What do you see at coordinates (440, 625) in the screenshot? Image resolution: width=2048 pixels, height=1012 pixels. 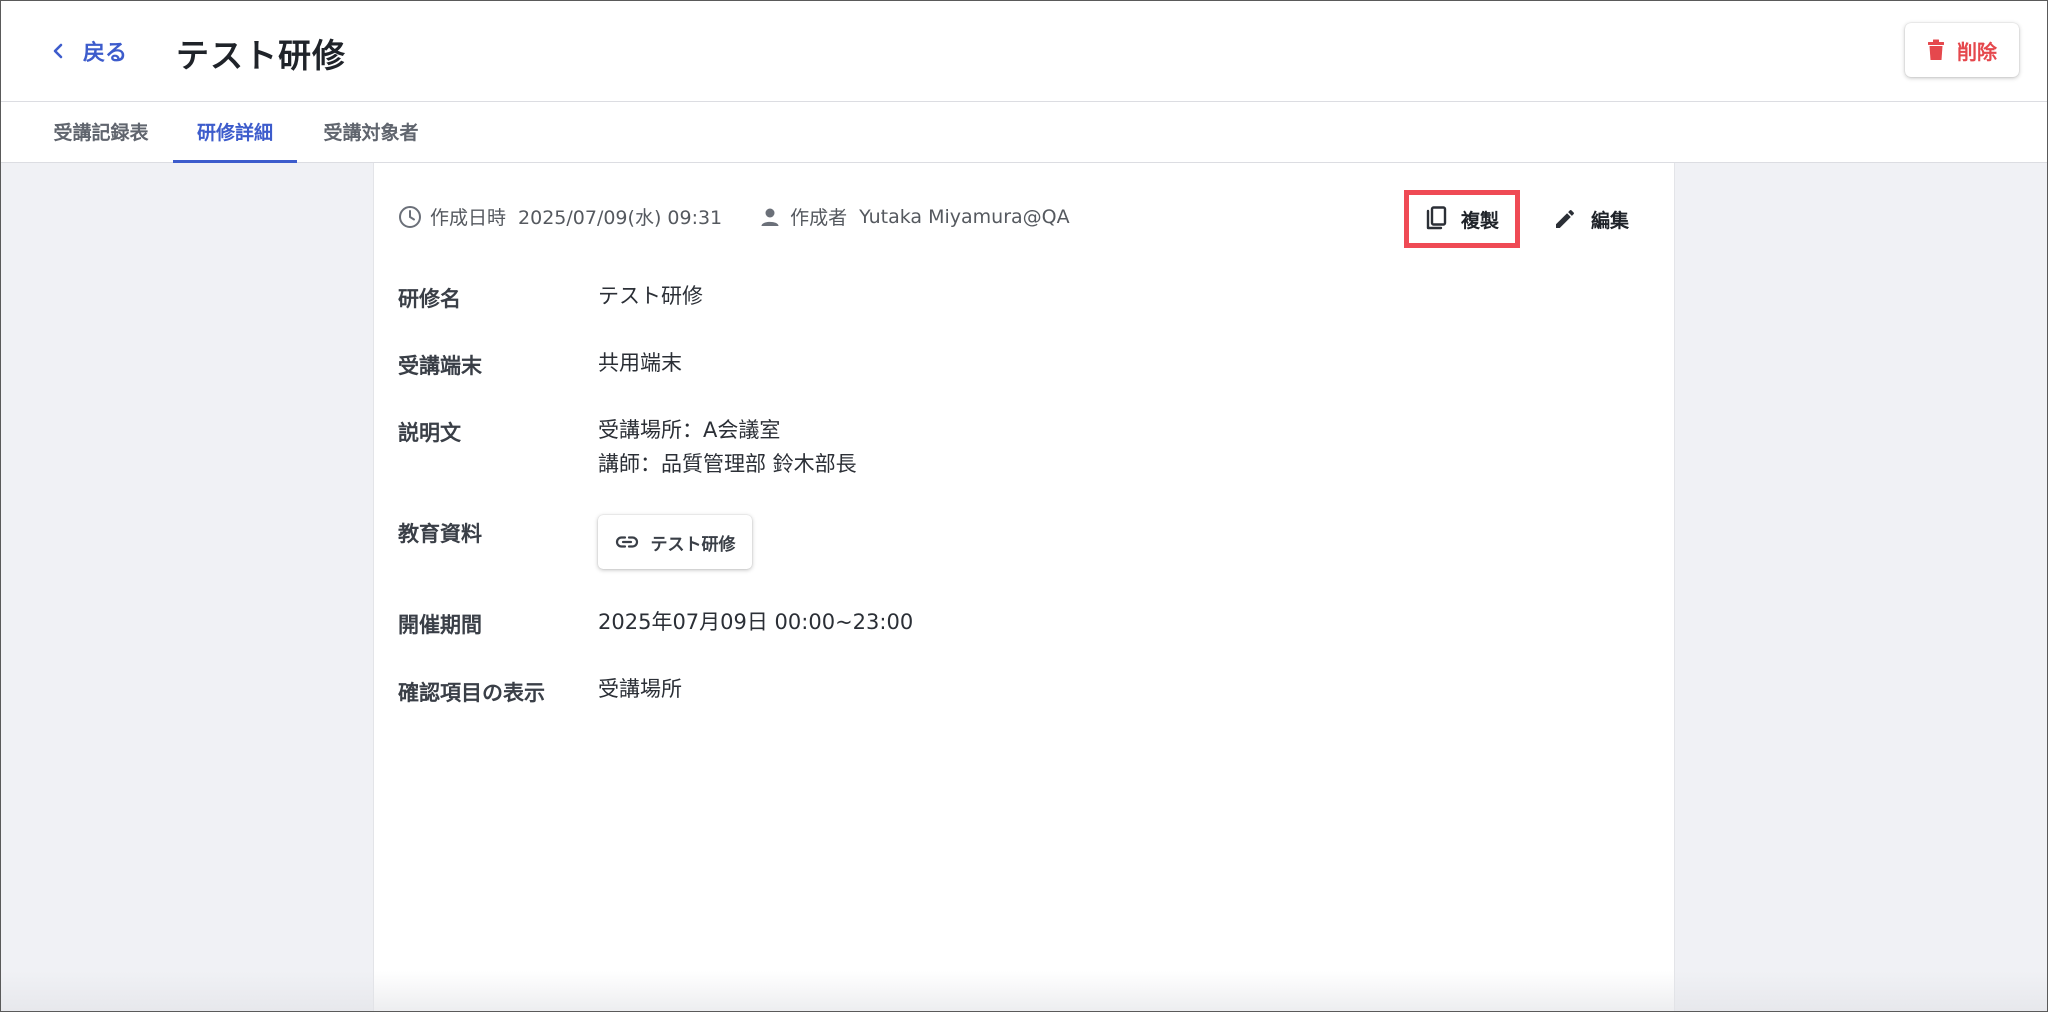 I see `period-label: 開催期間` at bounding box center [440, 625].